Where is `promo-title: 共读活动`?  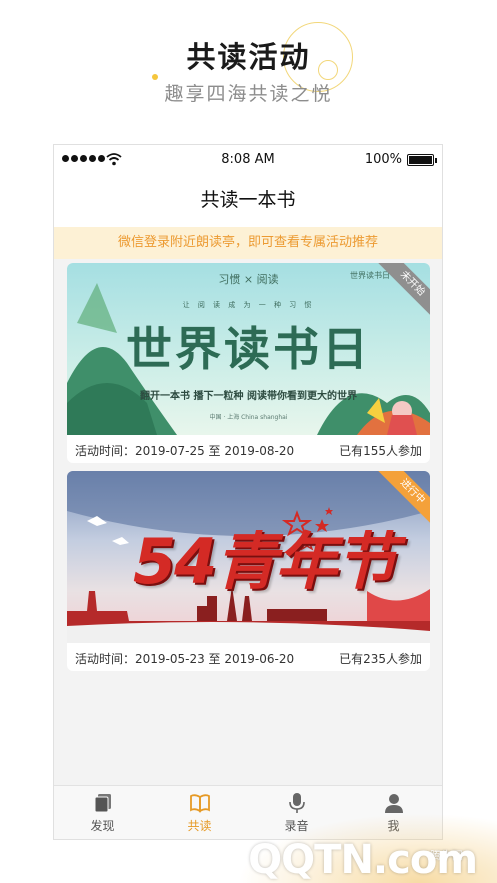
promo-title: 共读活动 is located at coordinates (248, 57).